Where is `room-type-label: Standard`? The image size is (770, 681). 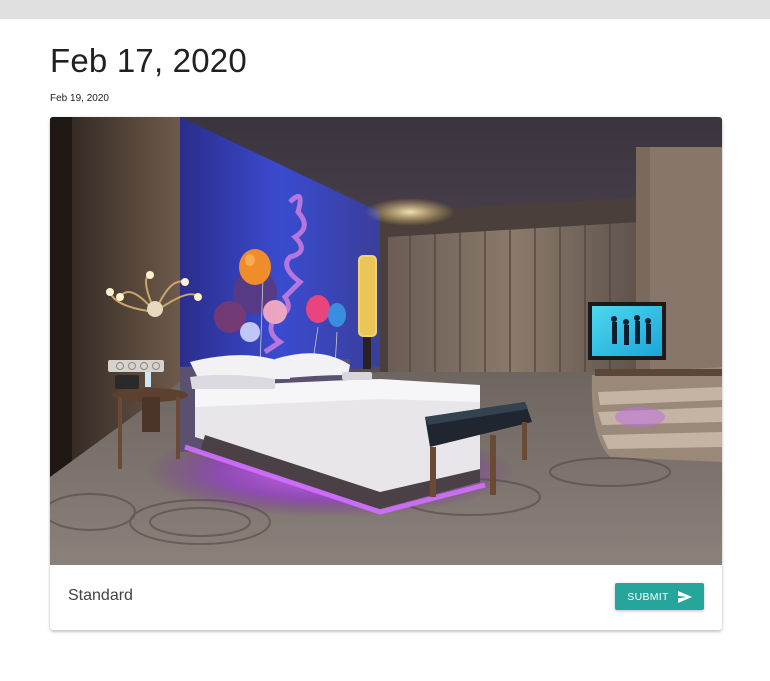
room-type-label: Standard is located at coordinates (100, 595).